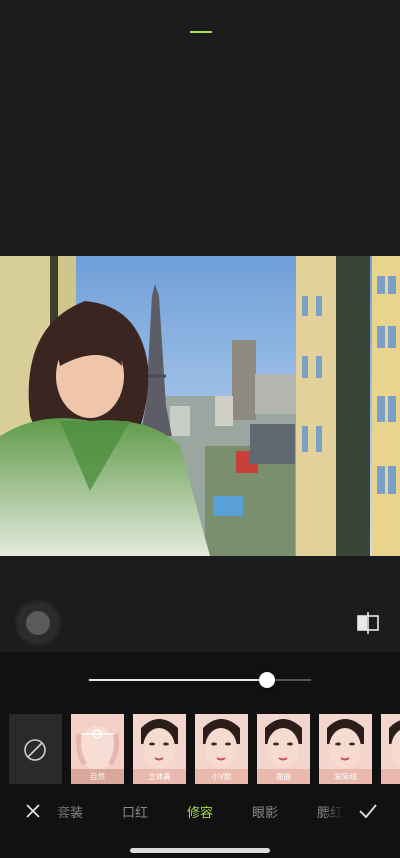  I want to click on close-icon, so click(33, 811).